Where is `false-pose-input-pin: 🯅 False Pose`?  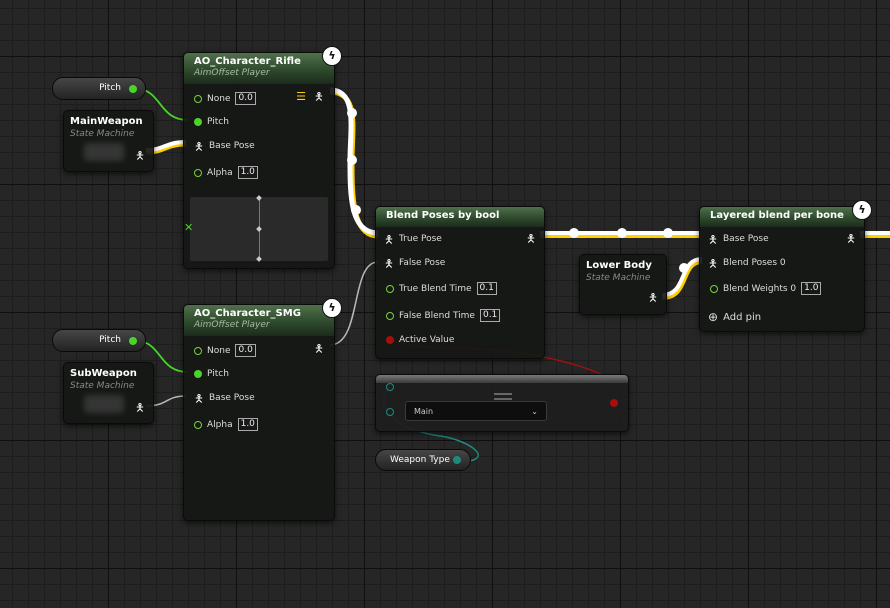
false-pose-input-pin: 🯅 False Pose is located at coordinates (414, 263).